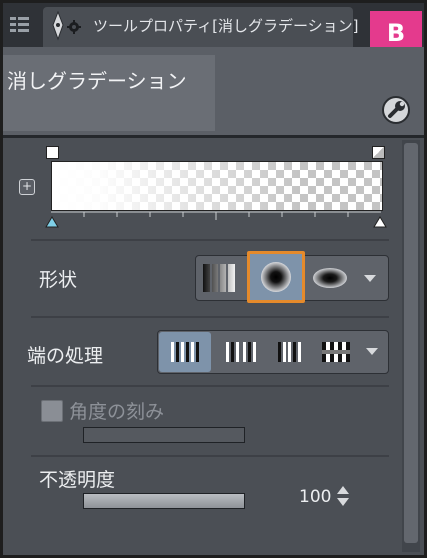  I want to click on scrollbar-thumb, so click(411, 343).